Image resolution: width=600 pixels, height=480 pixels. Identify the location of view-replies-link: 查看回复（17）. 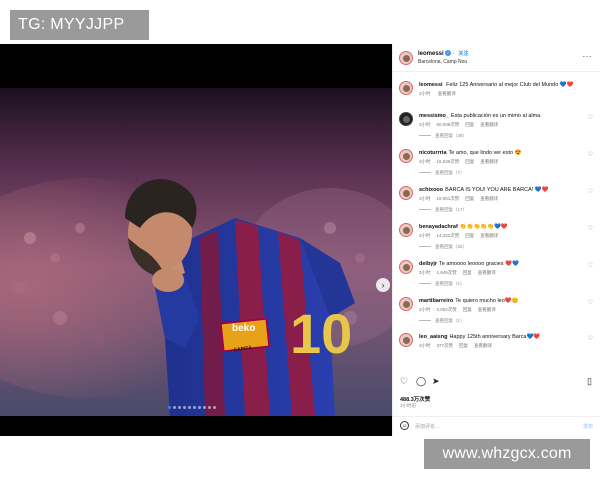
(501, 210).